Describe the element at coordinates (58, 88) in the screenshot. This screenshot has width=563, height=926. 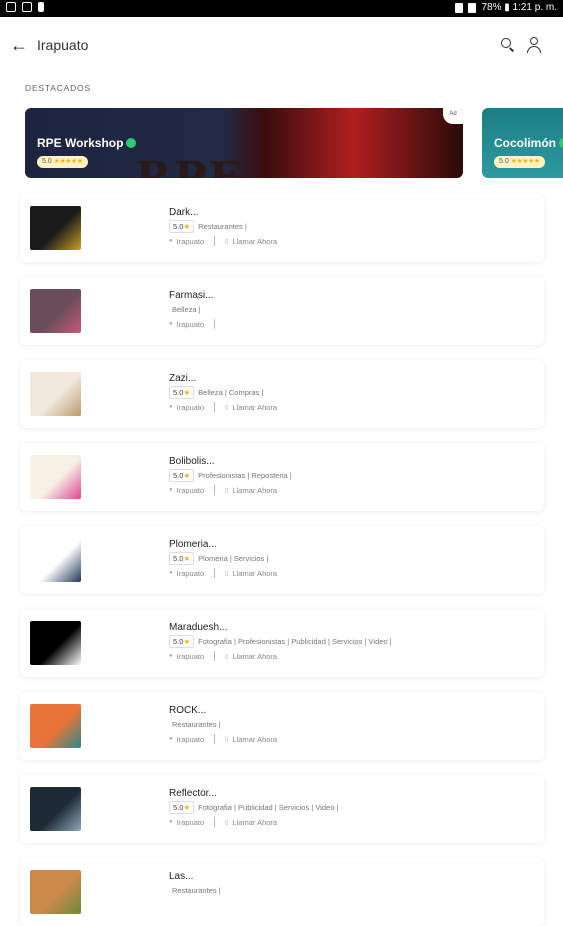
I see `featured-section-label: DESTACADOS` at that location.